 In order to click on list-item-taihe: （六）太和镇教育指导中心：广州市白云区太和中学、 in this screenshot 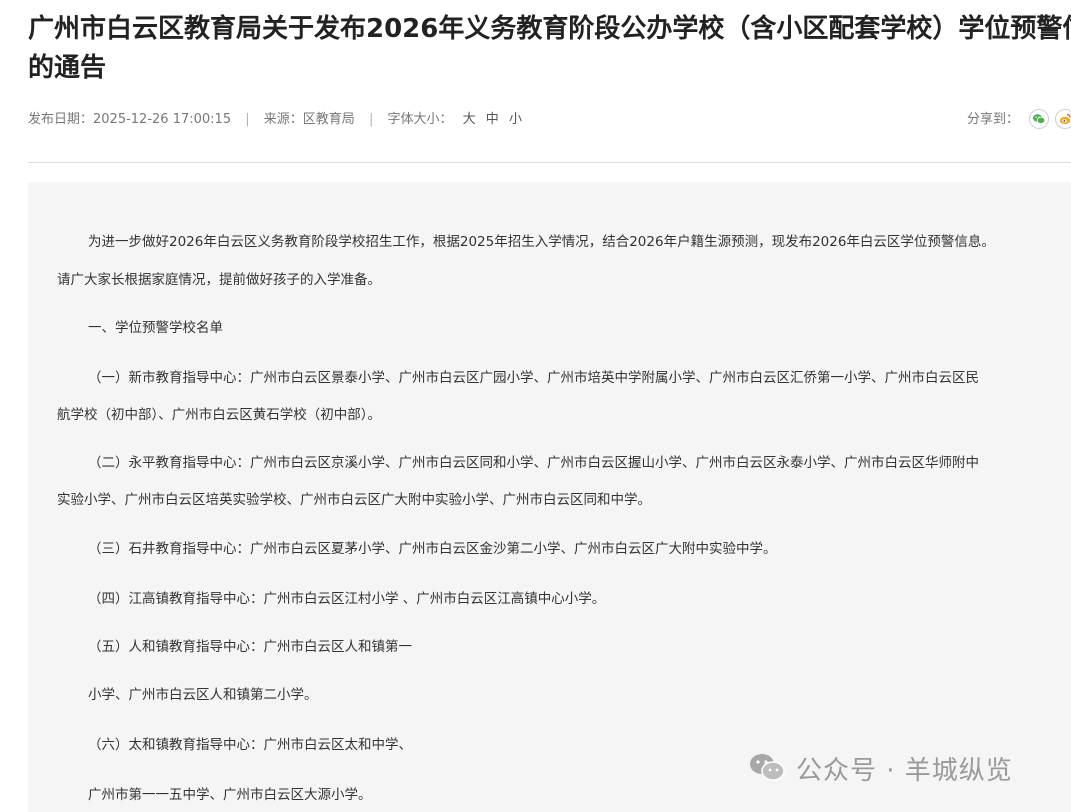, I will do `click(250, 745)`.